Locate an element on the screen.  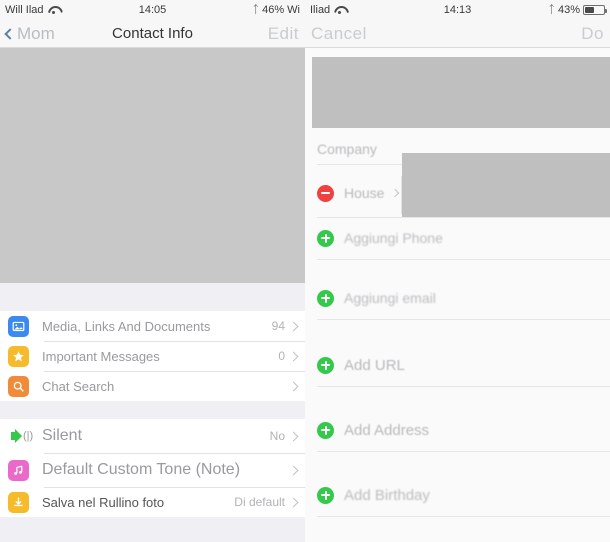
list-item-count: 94 is located at coordinates (278, 326).